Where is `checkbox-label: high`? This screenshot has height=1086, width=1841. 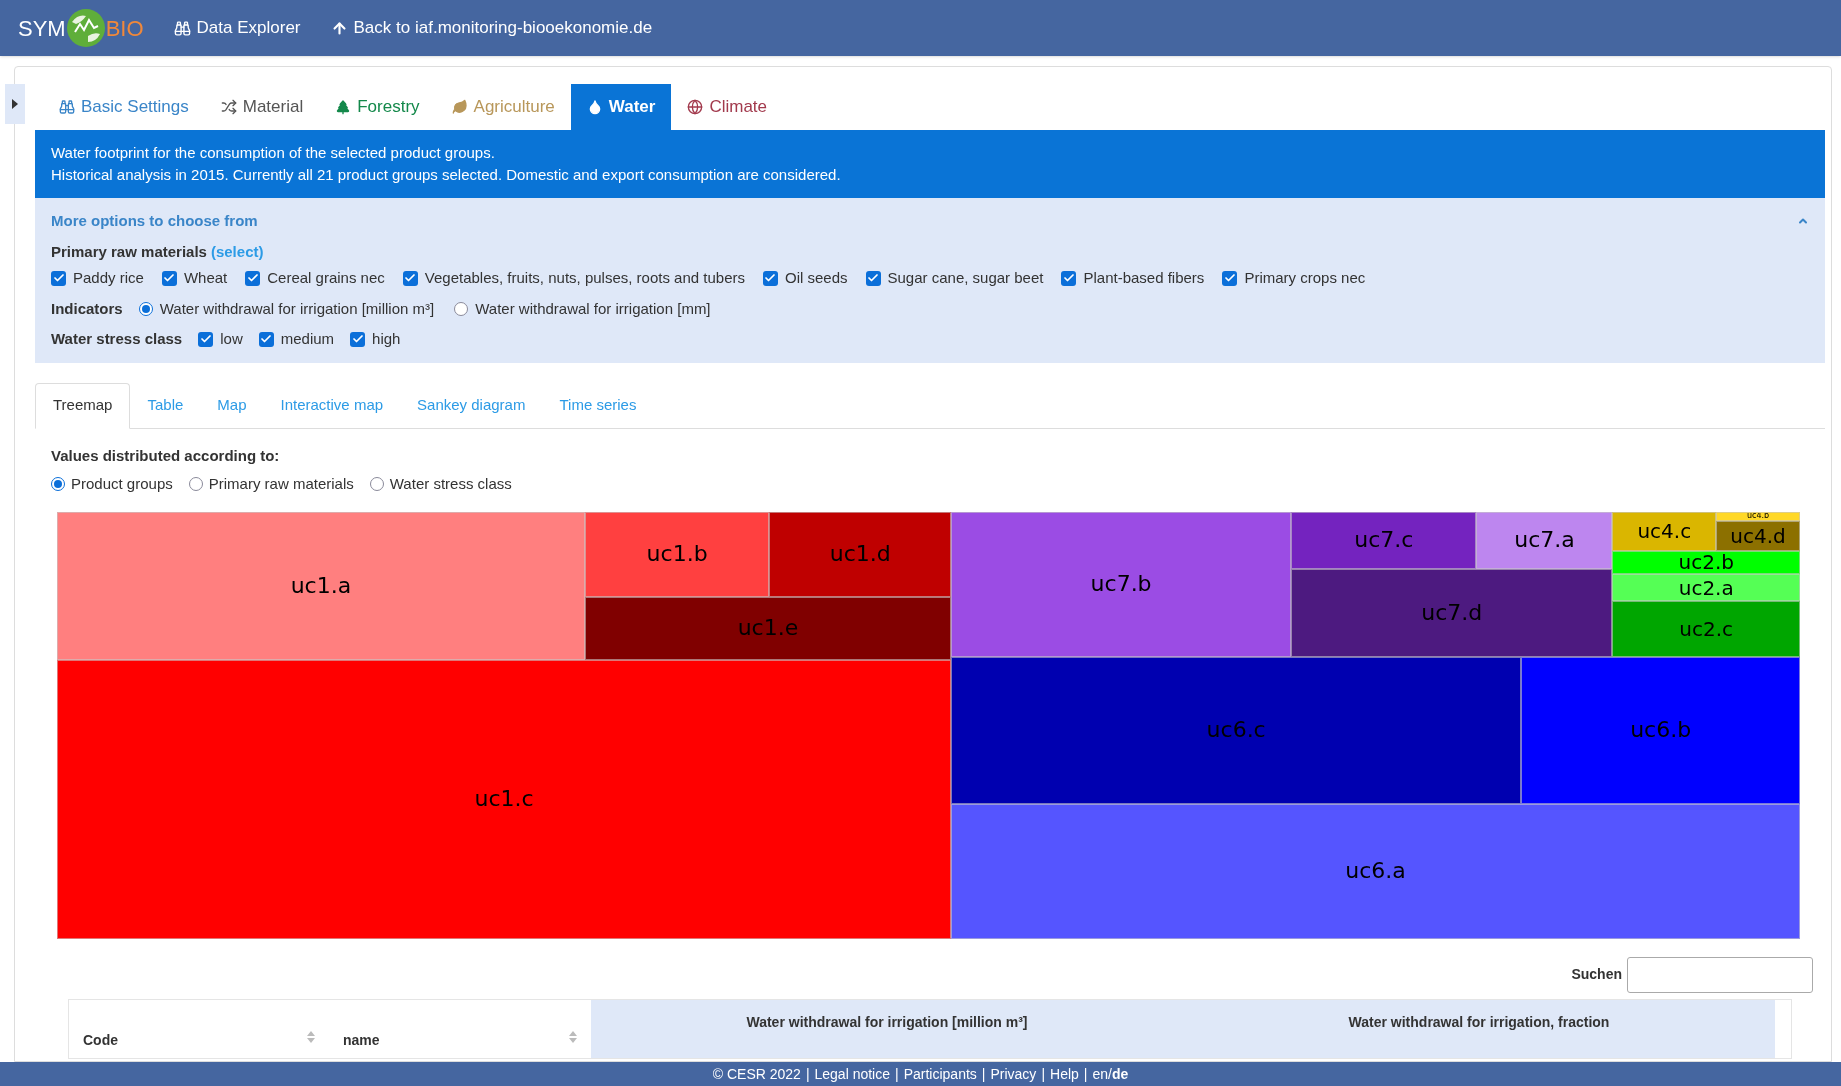
checkbox-label: high is located at coordinates (386, 339).